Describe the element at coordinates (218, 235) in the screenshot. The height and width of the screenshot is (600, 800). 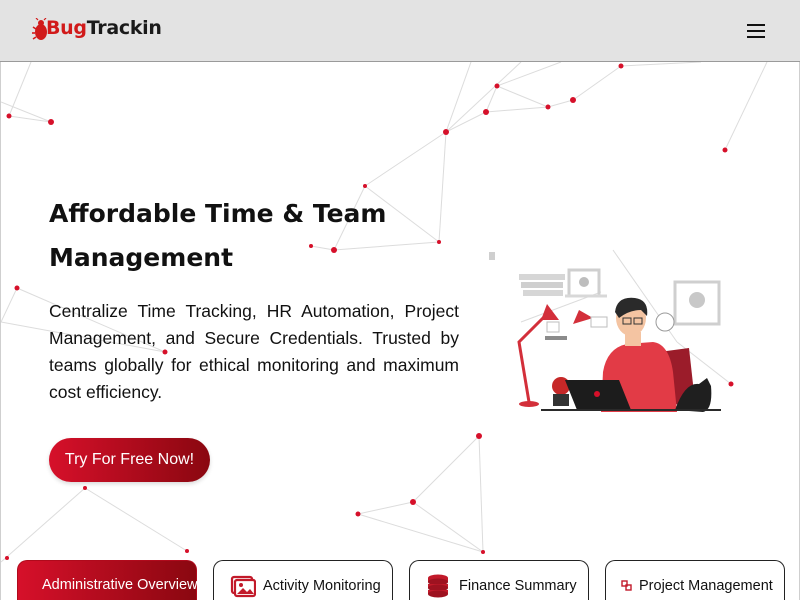
I see `hero-title: Affordable Time & Team Management` at that location.